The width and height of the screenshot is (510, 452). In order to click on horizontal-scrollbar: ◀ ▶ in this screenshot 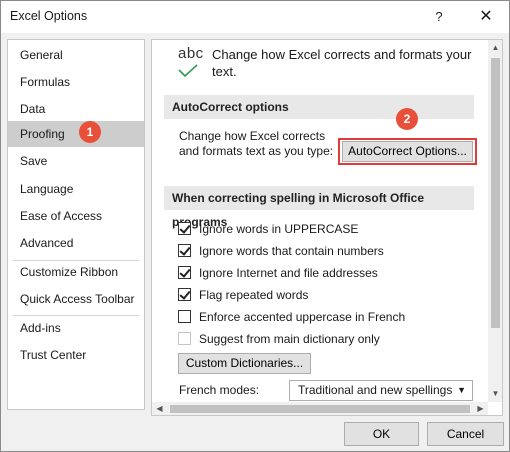, I will do `click(320, 408)`.